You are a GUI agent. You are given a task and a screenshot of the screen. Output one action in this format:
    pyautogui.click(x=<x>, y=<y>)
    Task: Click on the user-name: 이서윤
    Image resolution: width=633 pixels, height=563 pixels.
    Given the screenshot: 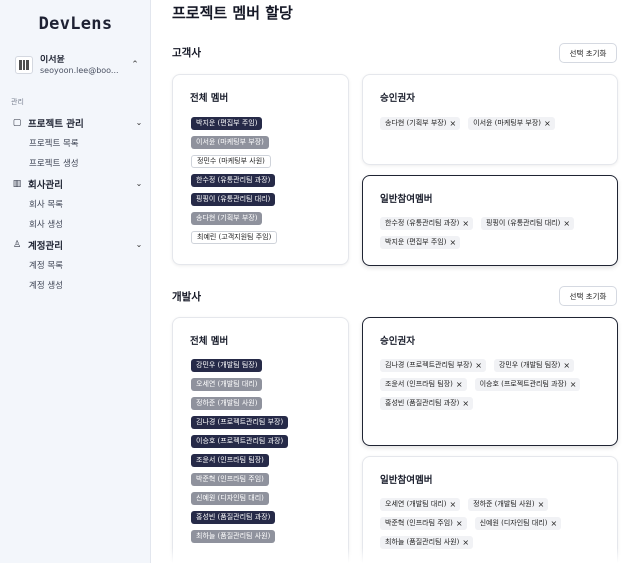 What is the action you would take?
    pyautogui.click(x=52, y=59)
    